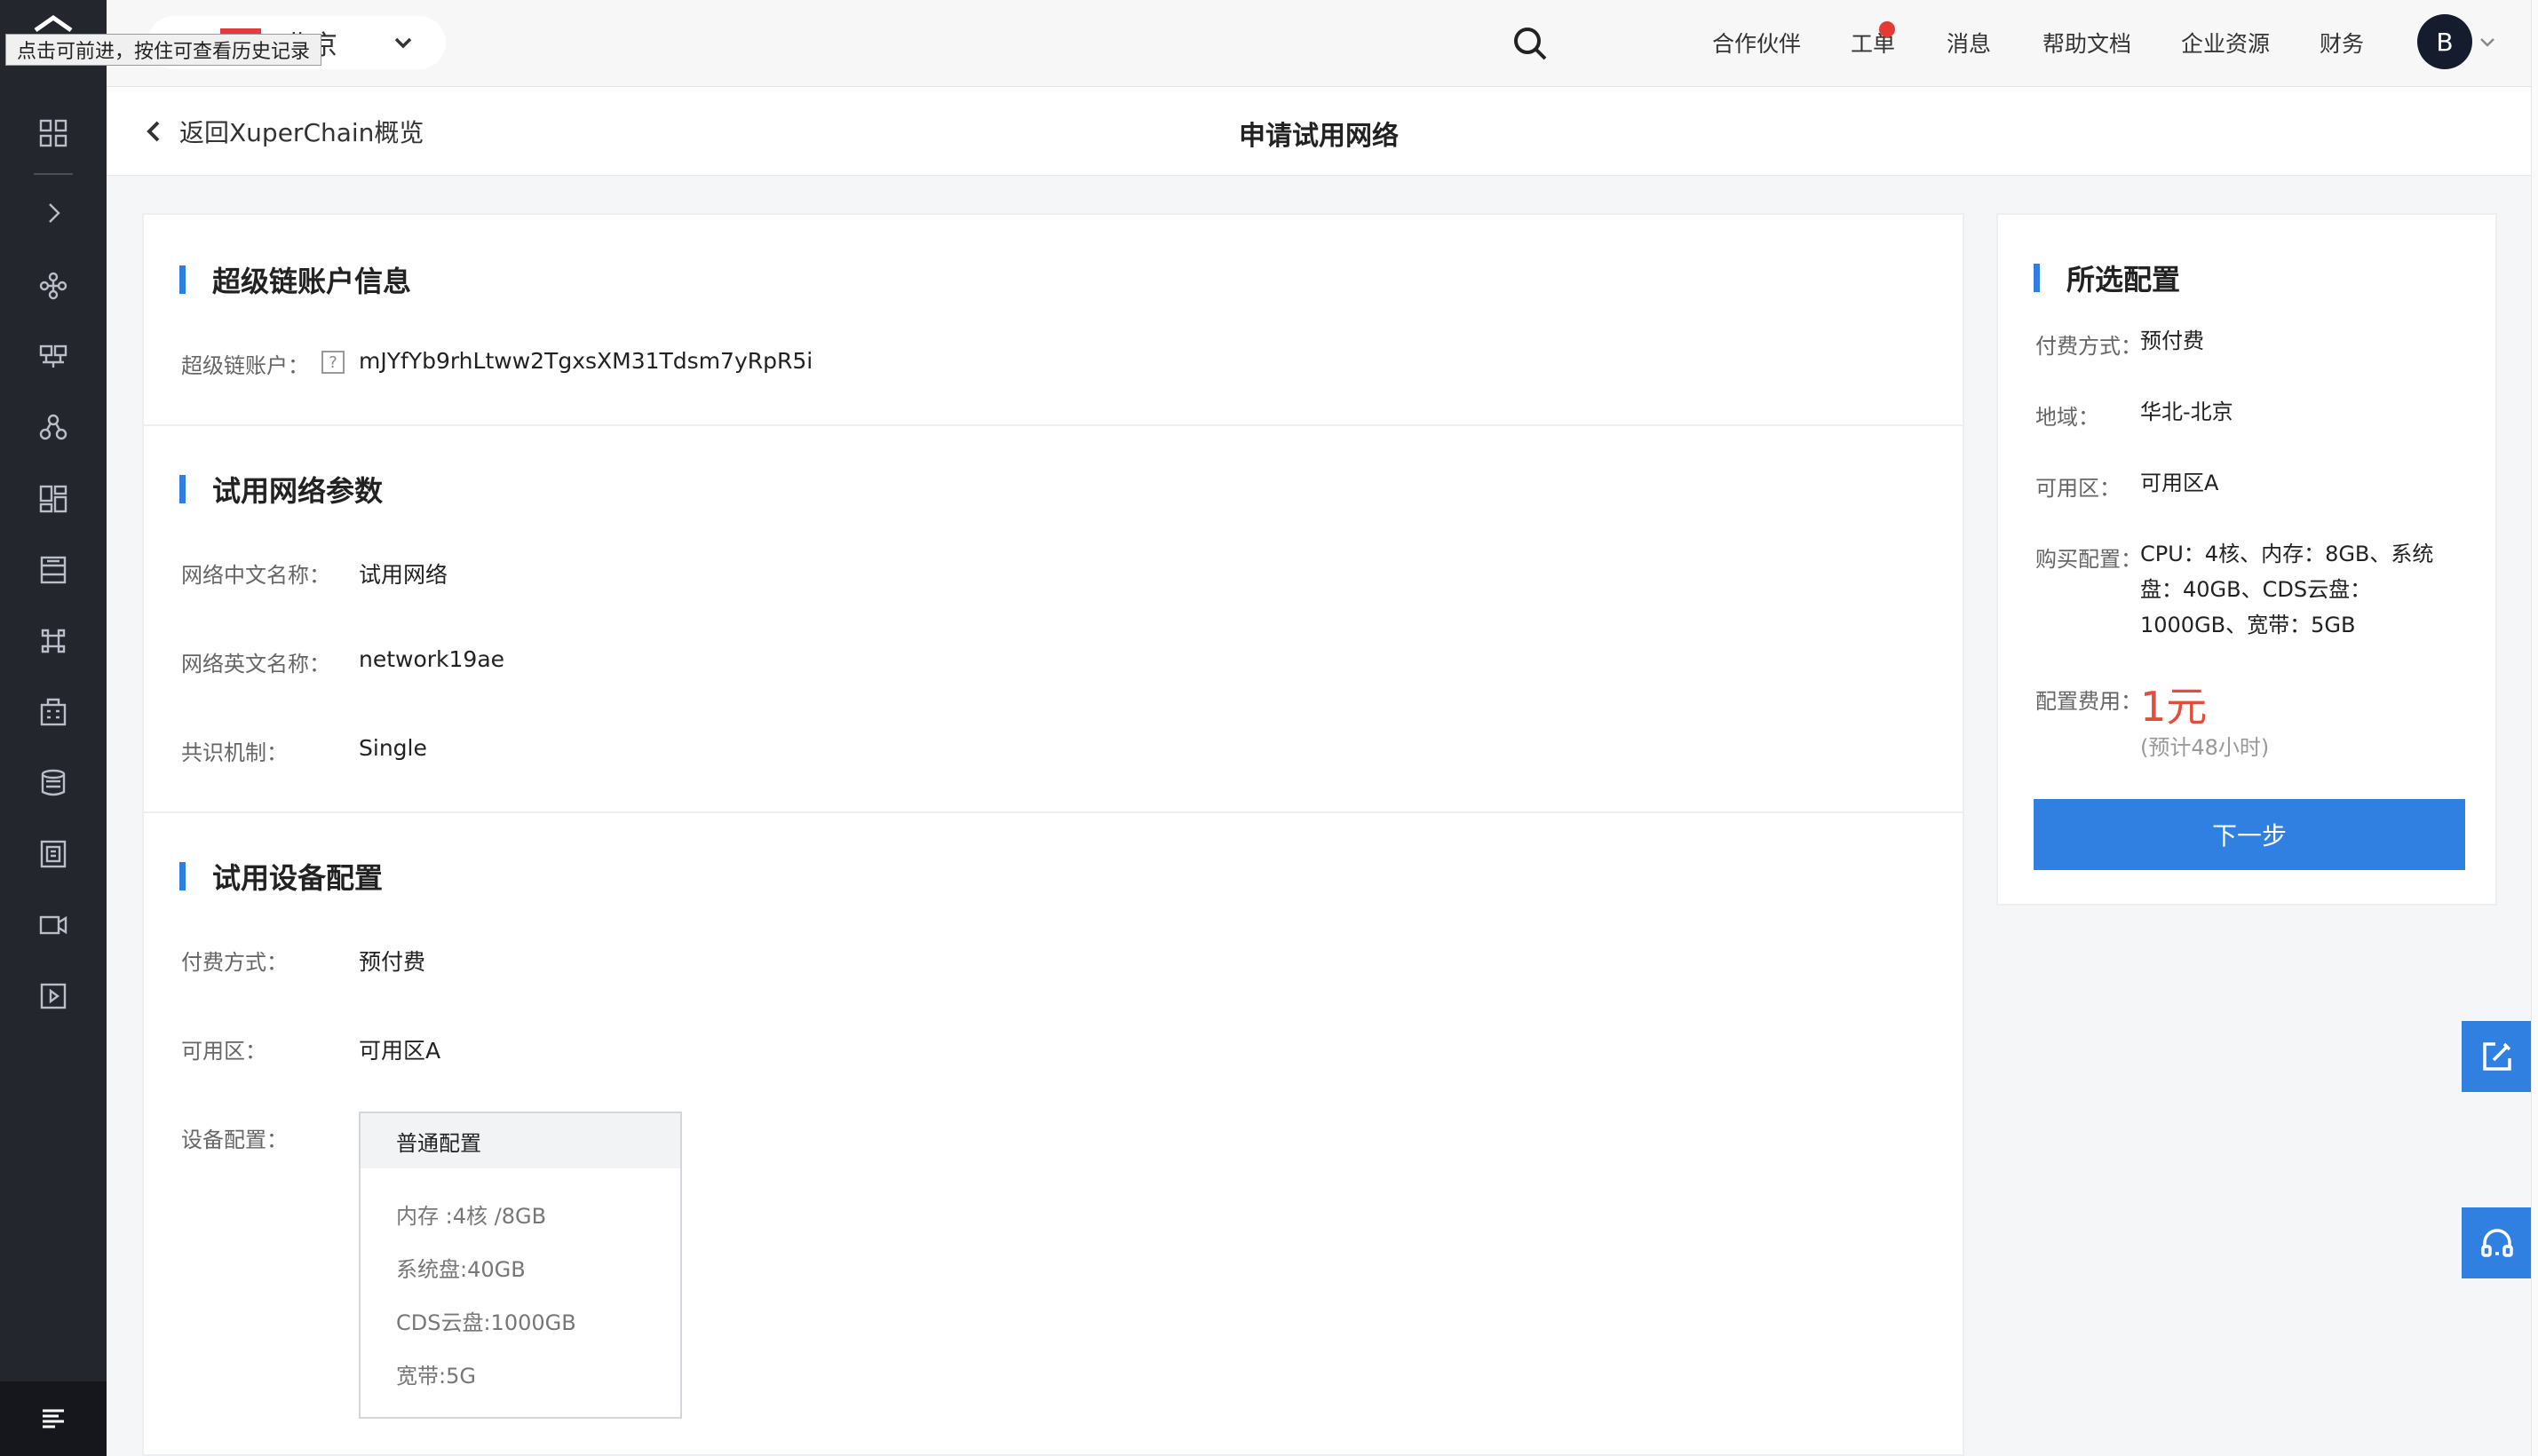  What do you see at coordinates (2088, 559) in the screenshot?
I see `summary-purchase-label: 购买配置：` at bounding box center [2088, 559].